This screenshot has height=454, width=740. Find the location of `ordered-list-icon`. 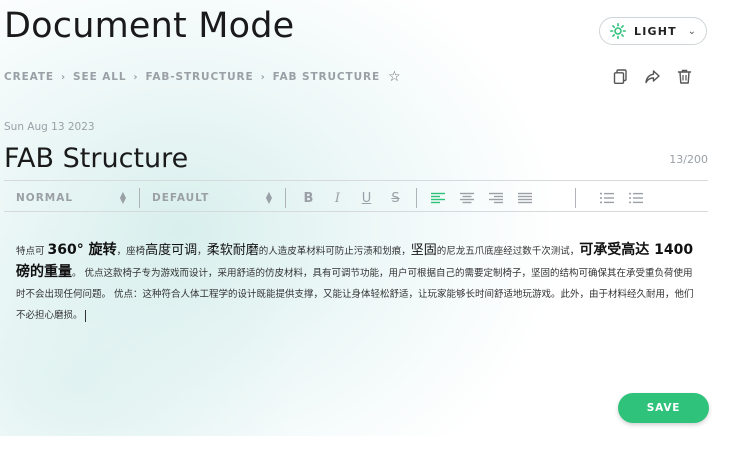

ordered-list-icon is located at coordinates (606, 198).